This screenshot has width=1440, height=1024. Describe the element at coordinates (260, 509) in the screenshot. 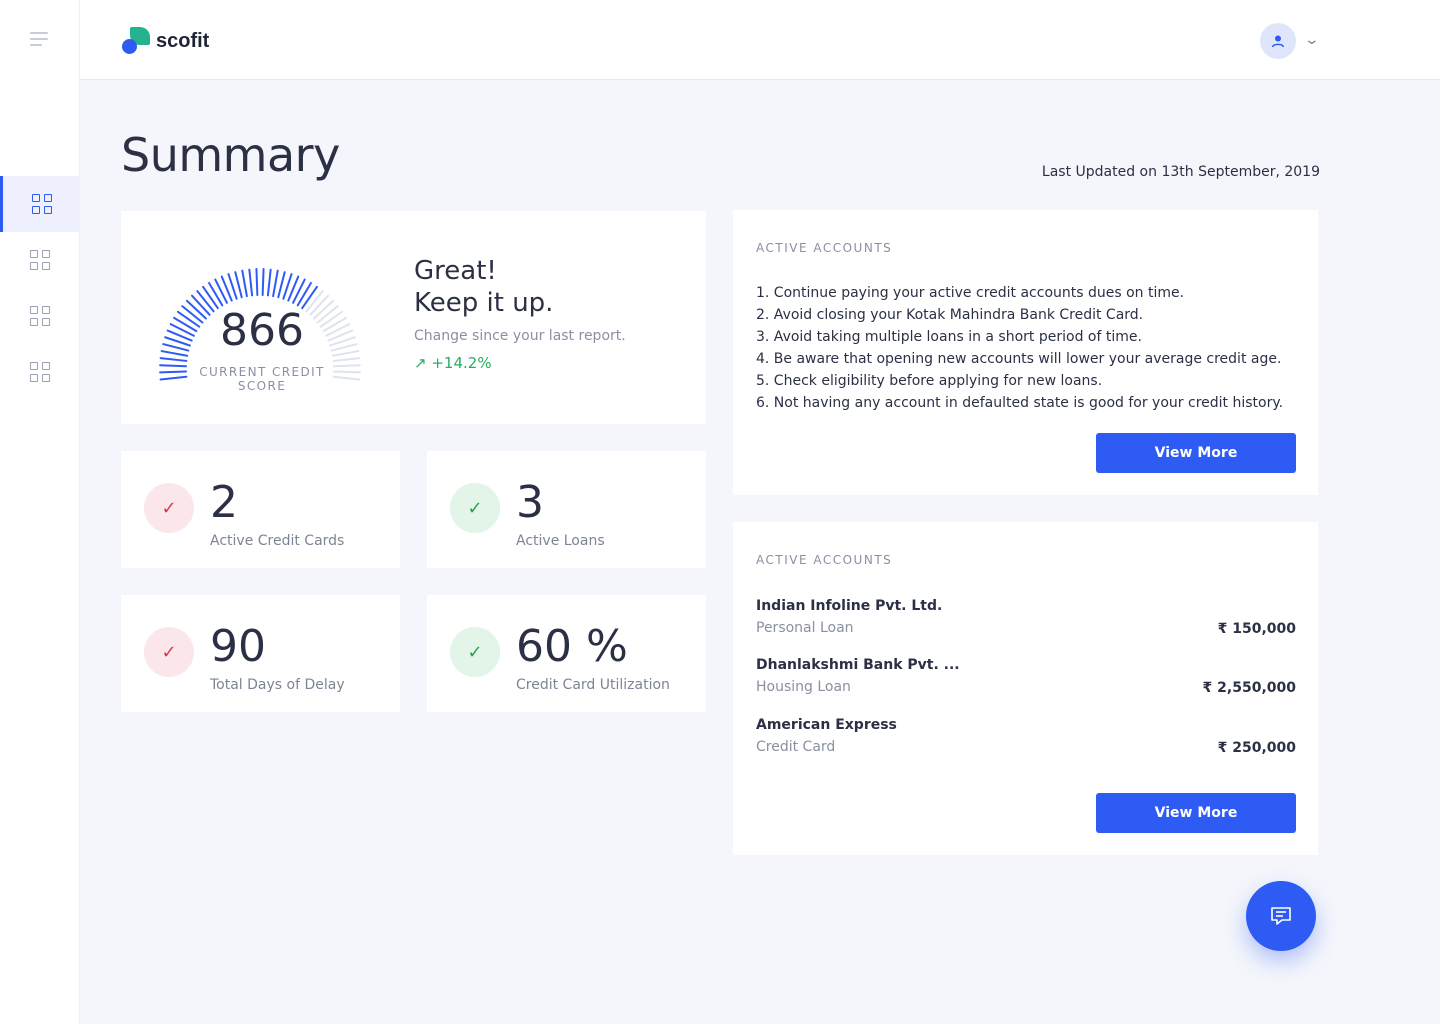

I see `stat-card-credit-cards: ✓ 2 Active Credit Cards` at that location.